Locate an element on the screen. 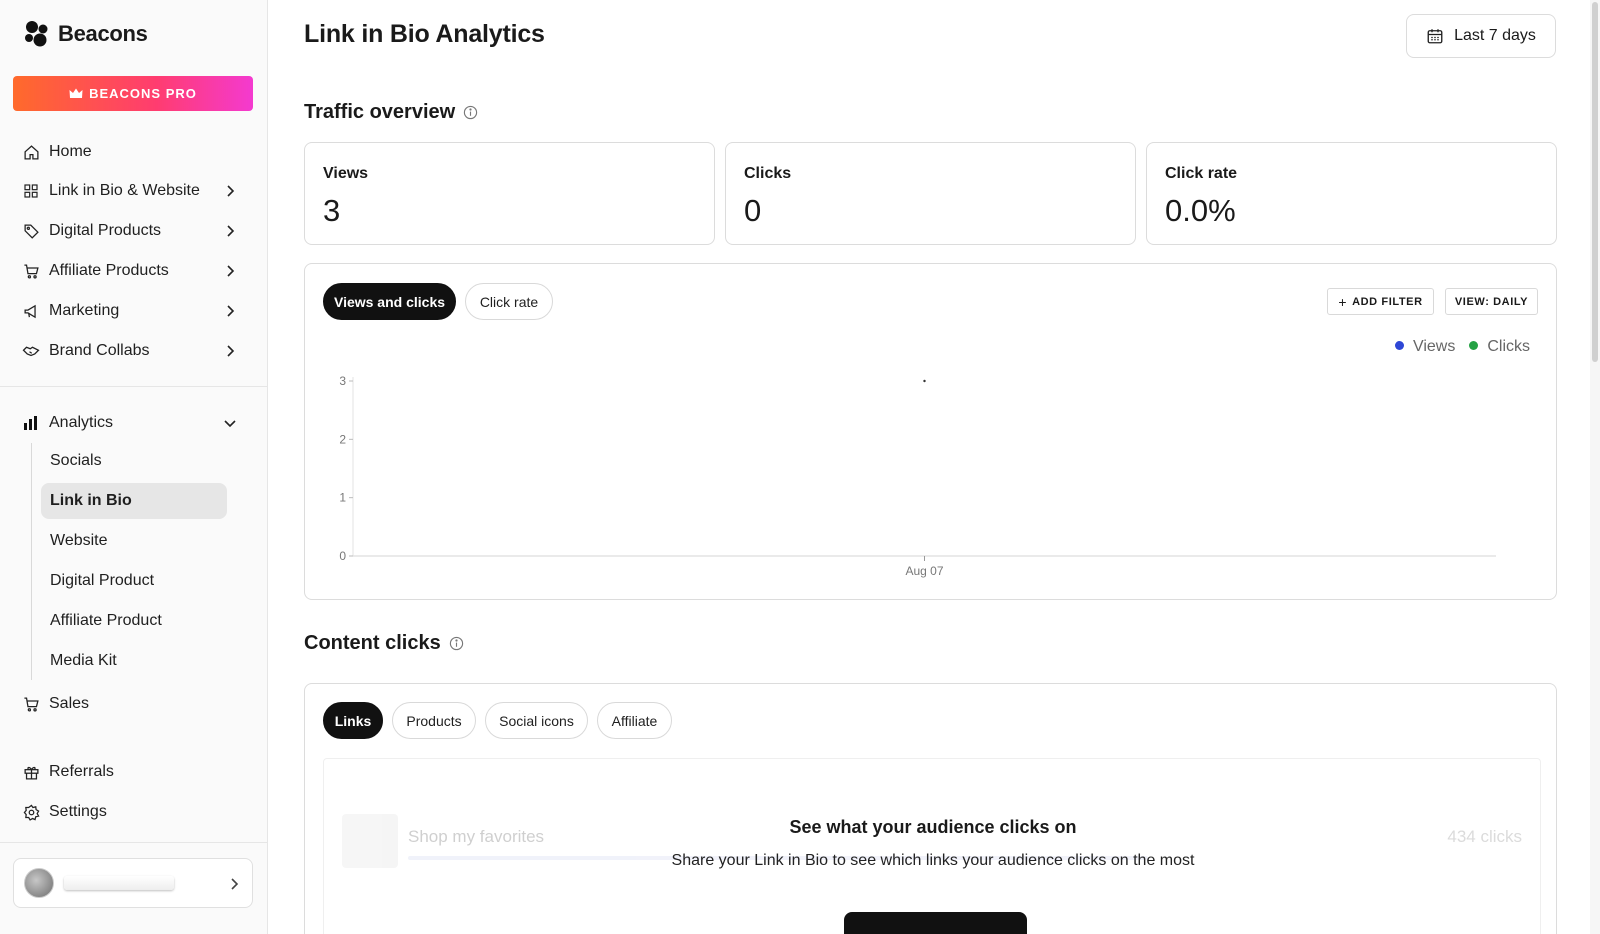  gift-icon is located at coordinates (31, 772).